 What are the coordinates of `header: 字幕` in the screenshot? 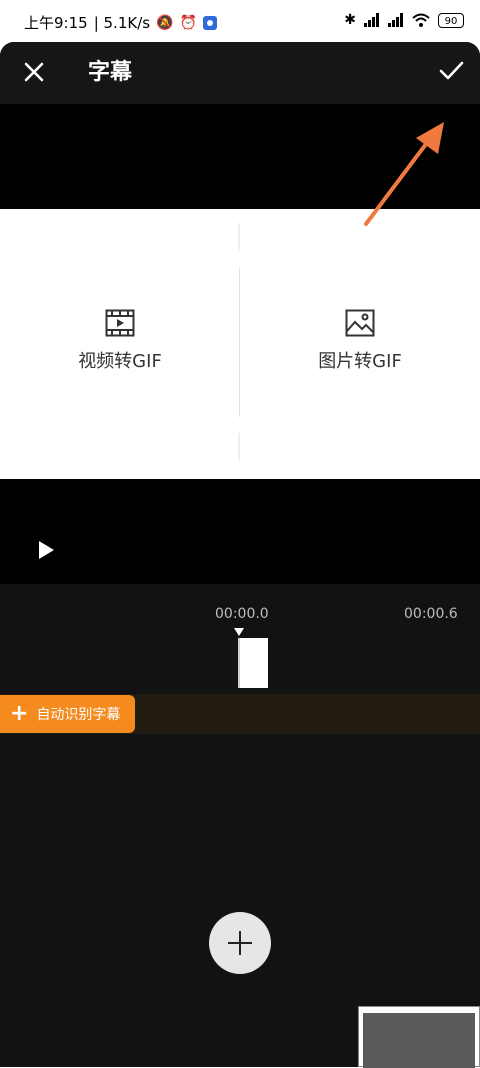 It's located at (240, 73).